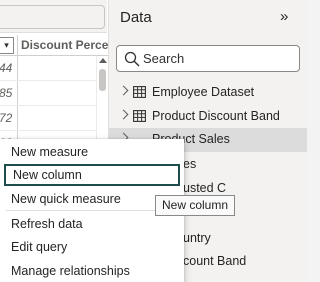  I want to click on menu-separator, so click(92, 210).